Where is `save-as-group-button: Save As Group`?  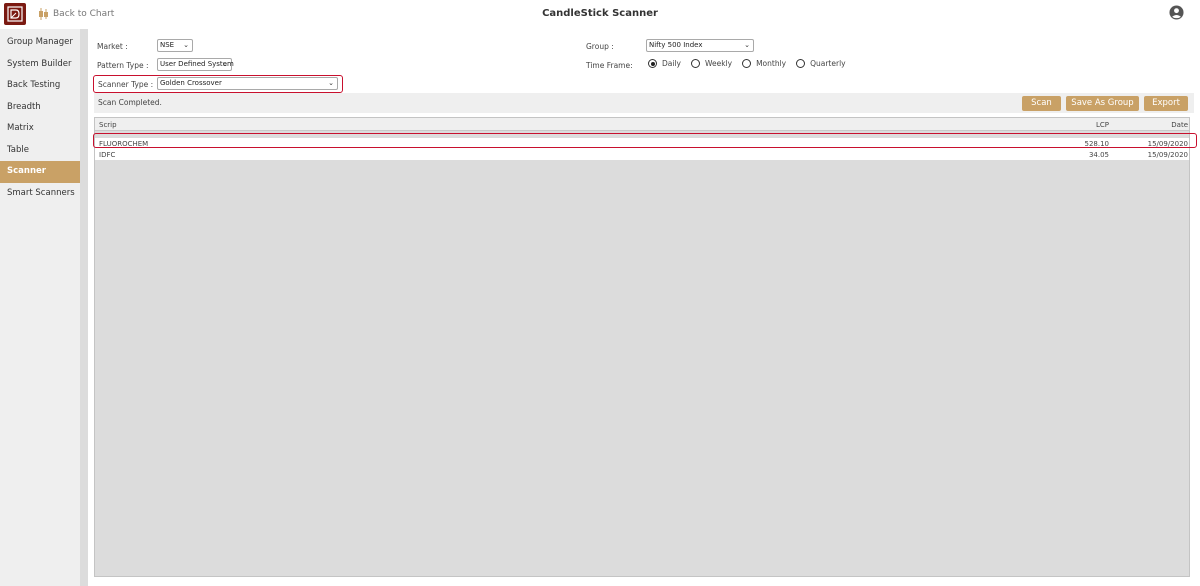 save-as-group-button: Save As Group is located at coordinates (1102, 103).